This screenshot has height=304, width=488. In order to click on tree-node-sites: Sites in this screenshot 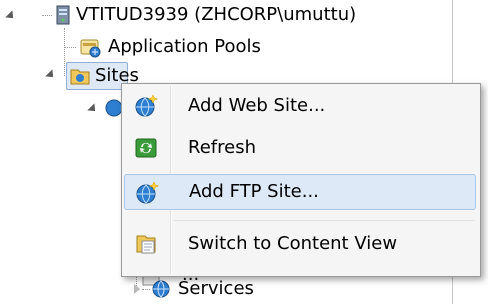, I will do `click(102, 76)`.